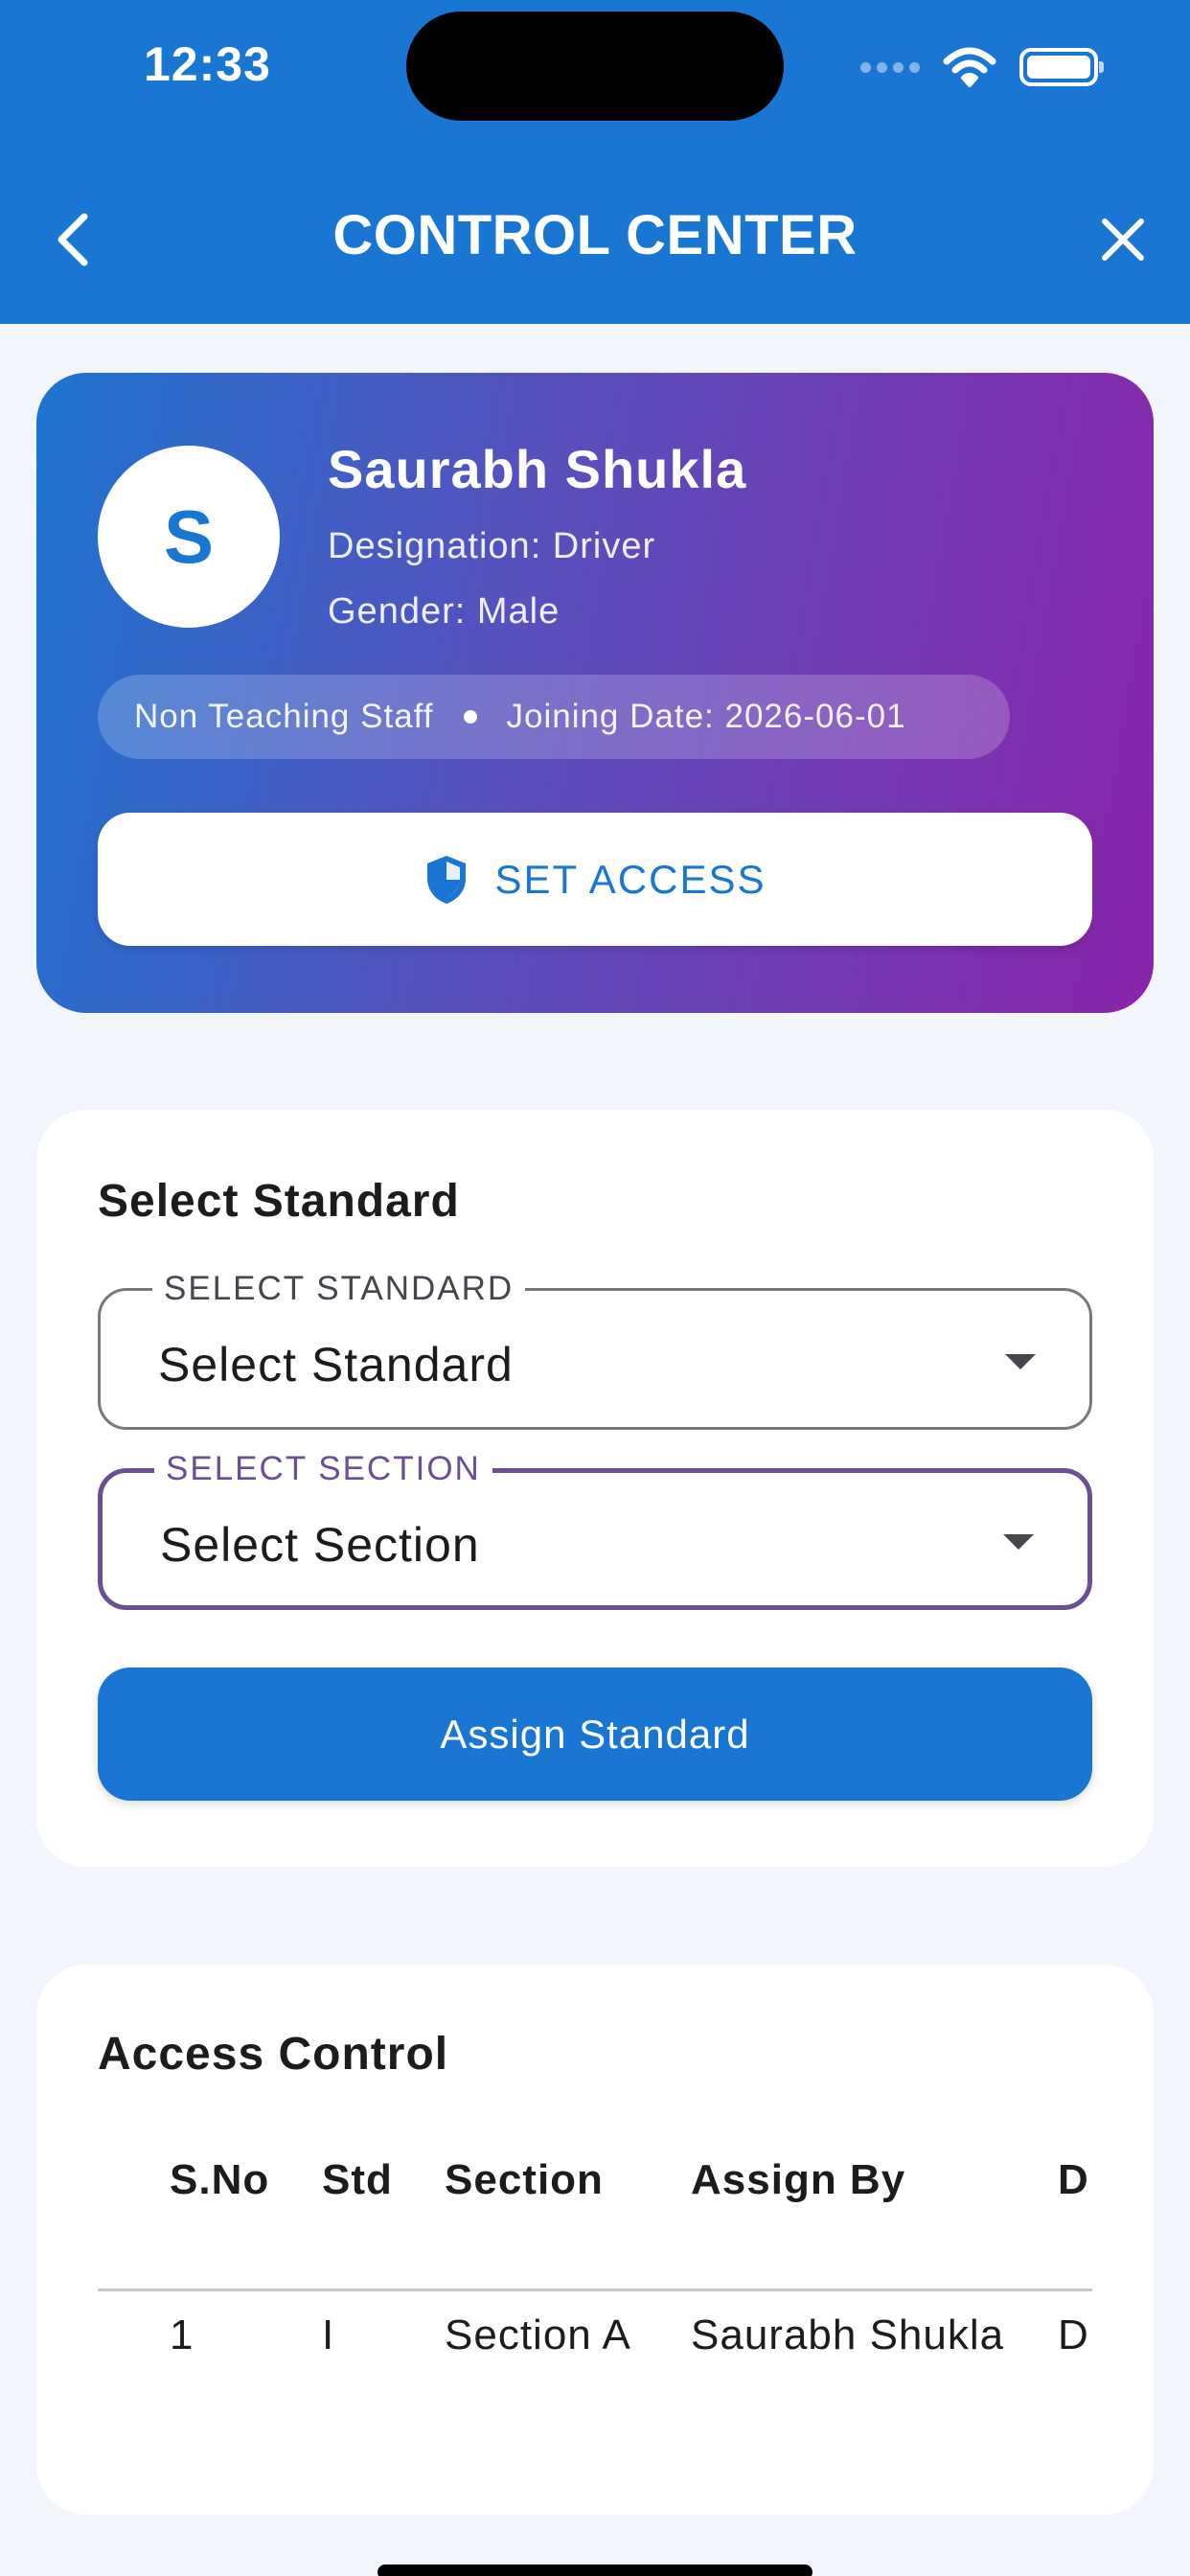  What do you see at coordinates (320, 1545) in the screenshot?
I see `select-section-value: Select Section` at bounding box center [320, 1545].